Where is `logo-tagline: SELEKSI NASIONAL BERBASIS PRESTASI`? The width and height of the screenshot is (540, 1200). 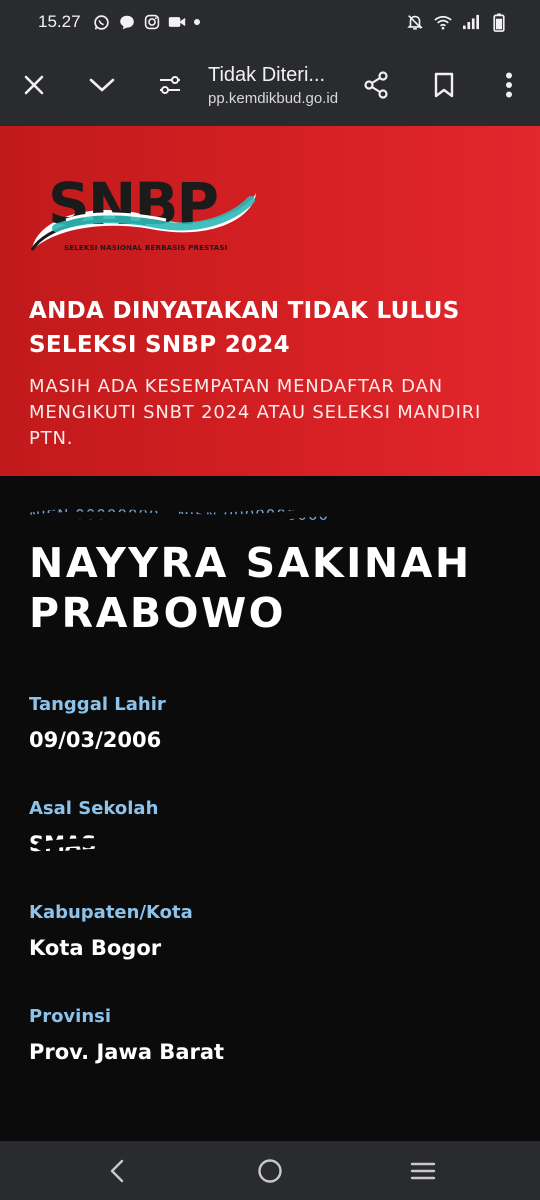
logo-tagline: SELEKSI NASIONAL BERBASIS PRESTASI is located at coordinates (146, 248).